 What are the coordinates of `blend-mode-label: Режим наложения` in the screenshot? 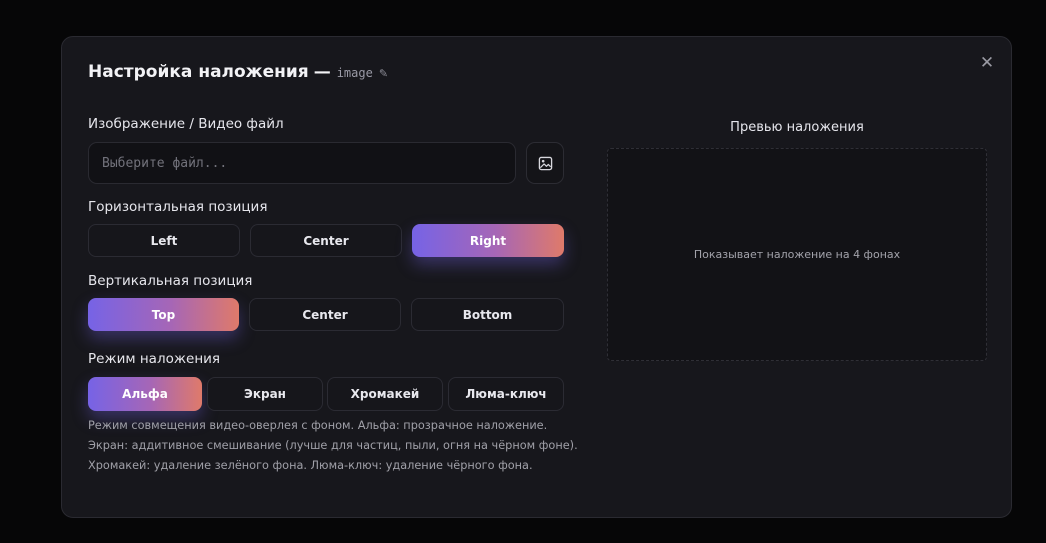 It's located at (154, 359).